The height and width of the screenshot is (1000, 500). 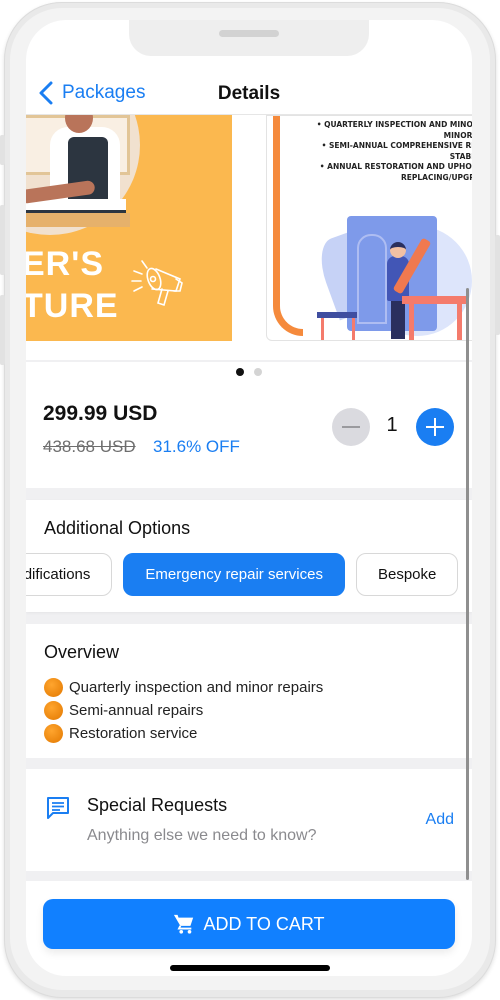 I want to click on discount-label: 31.6% OFF, so click(x=196, y=446).